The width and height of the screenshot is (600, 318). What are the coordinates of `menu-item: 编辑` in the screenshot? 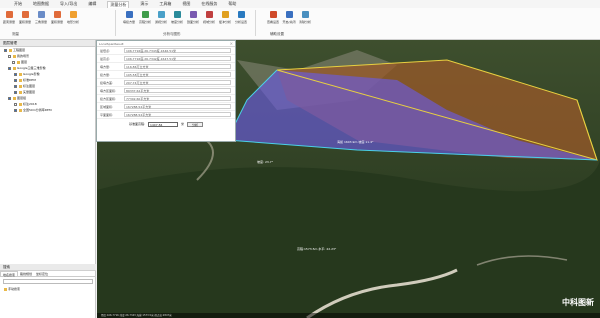 It's located at (92, 4).